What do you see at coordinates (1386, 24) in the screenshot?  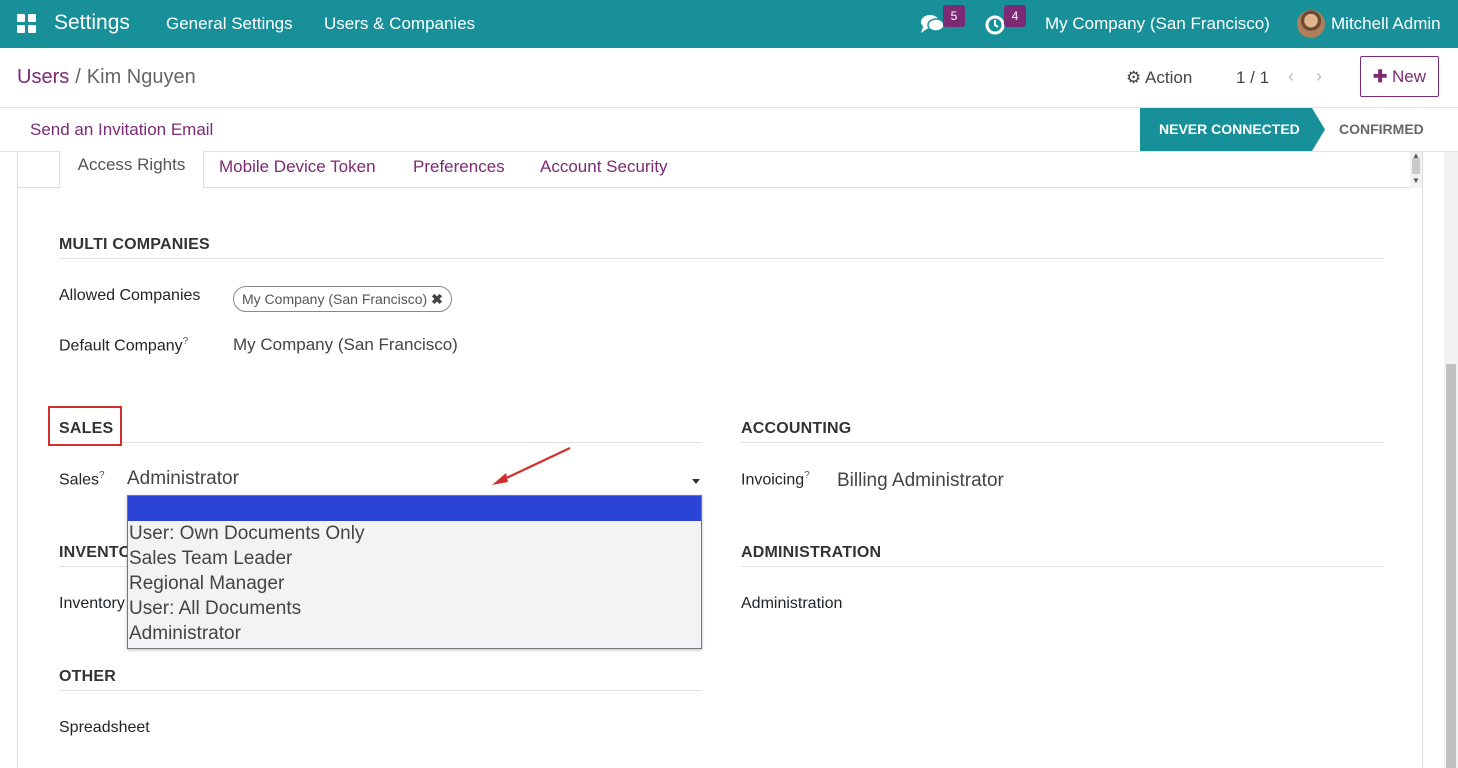 I see `user-menu: Mitchell Admin` at bounding box center [1386, 24].